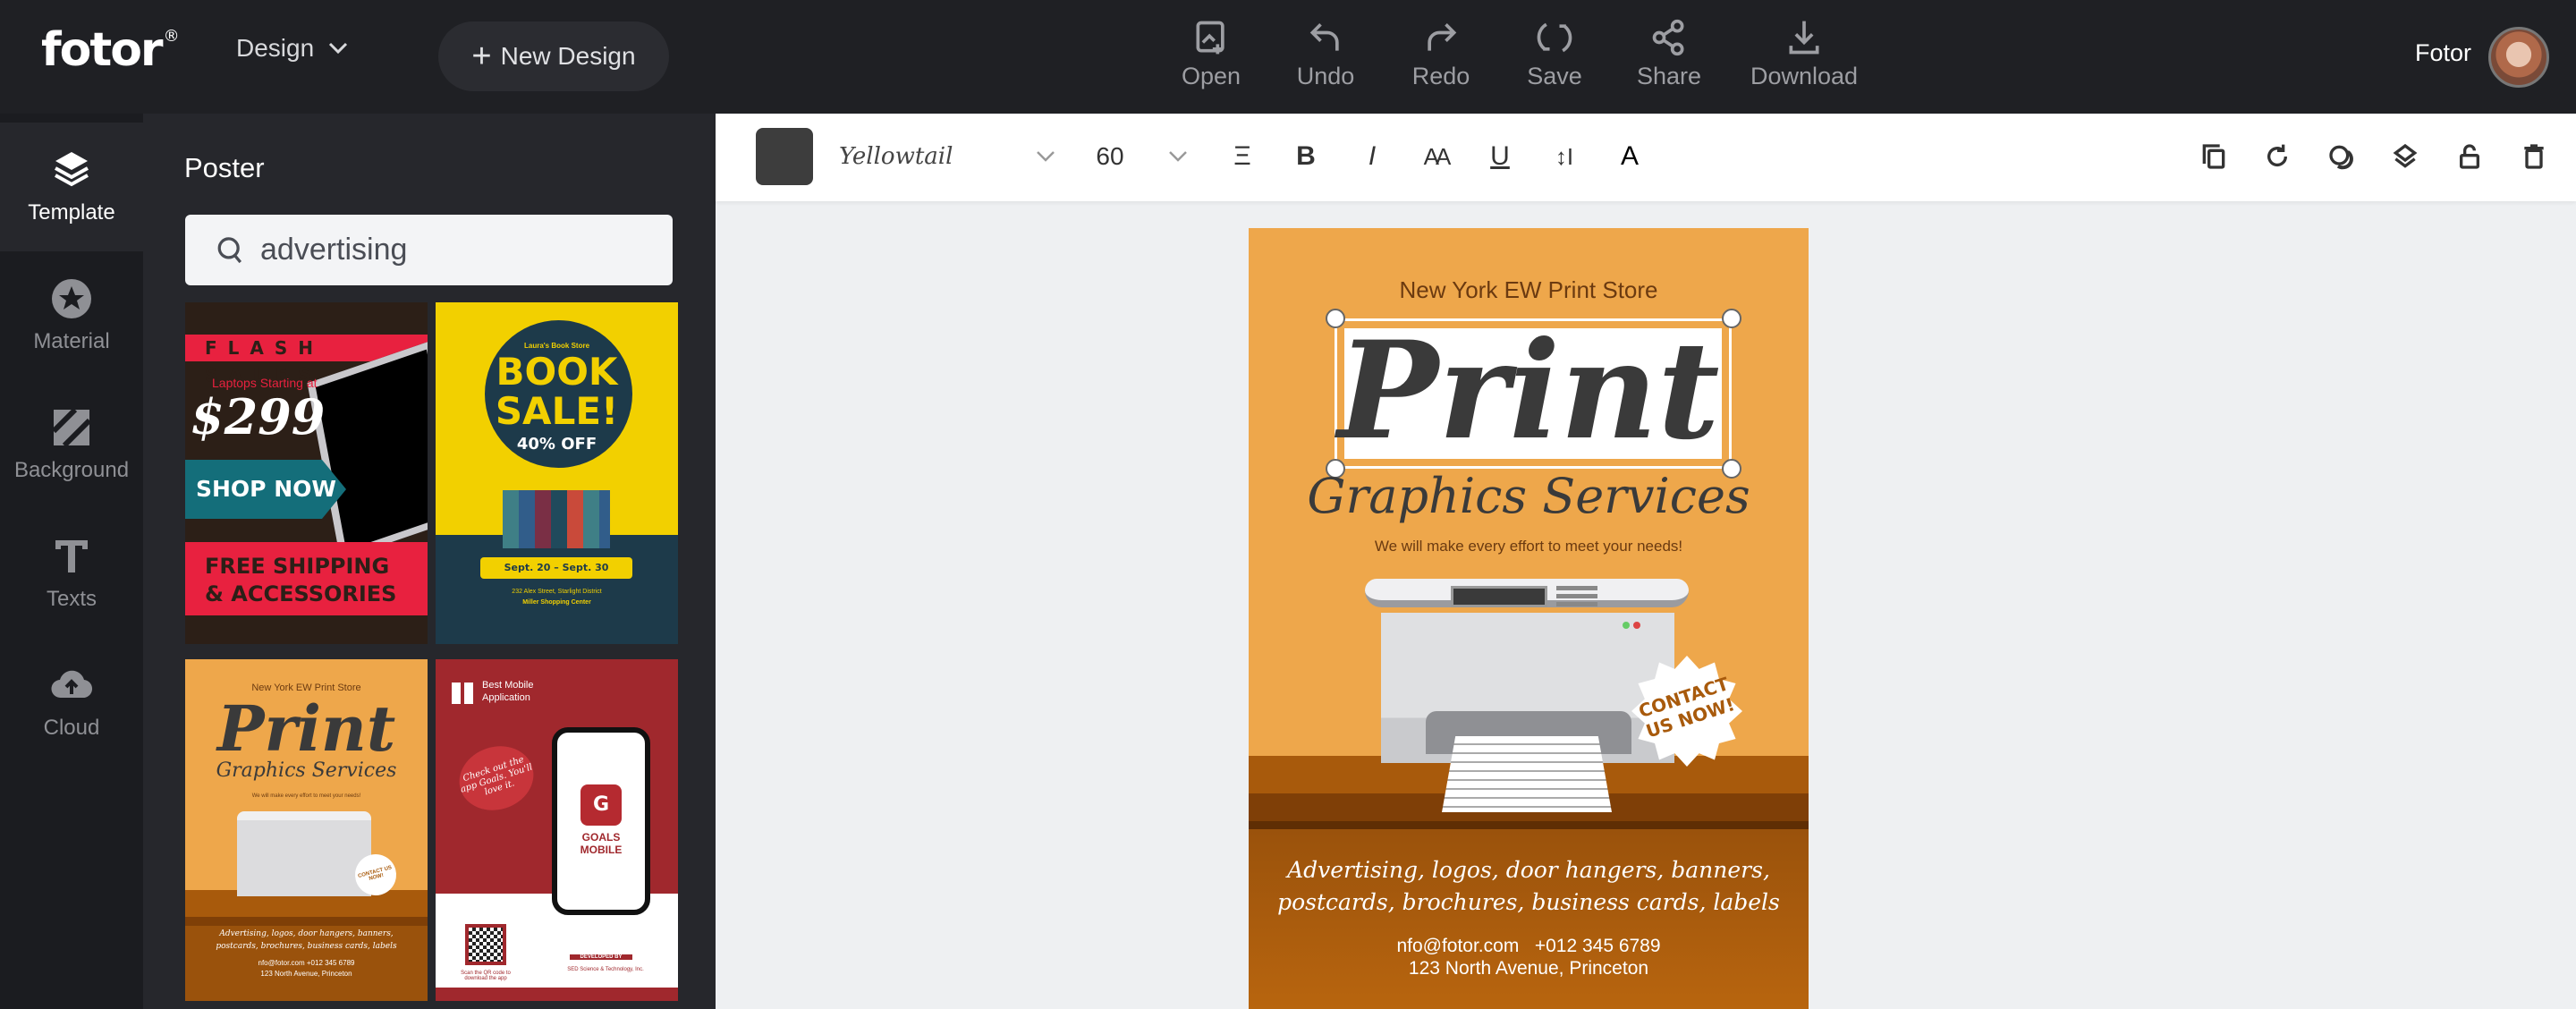 This screenshot has height=1009, width=2576. I want to click on sidebar-item-material: Material, so click(71, 315).